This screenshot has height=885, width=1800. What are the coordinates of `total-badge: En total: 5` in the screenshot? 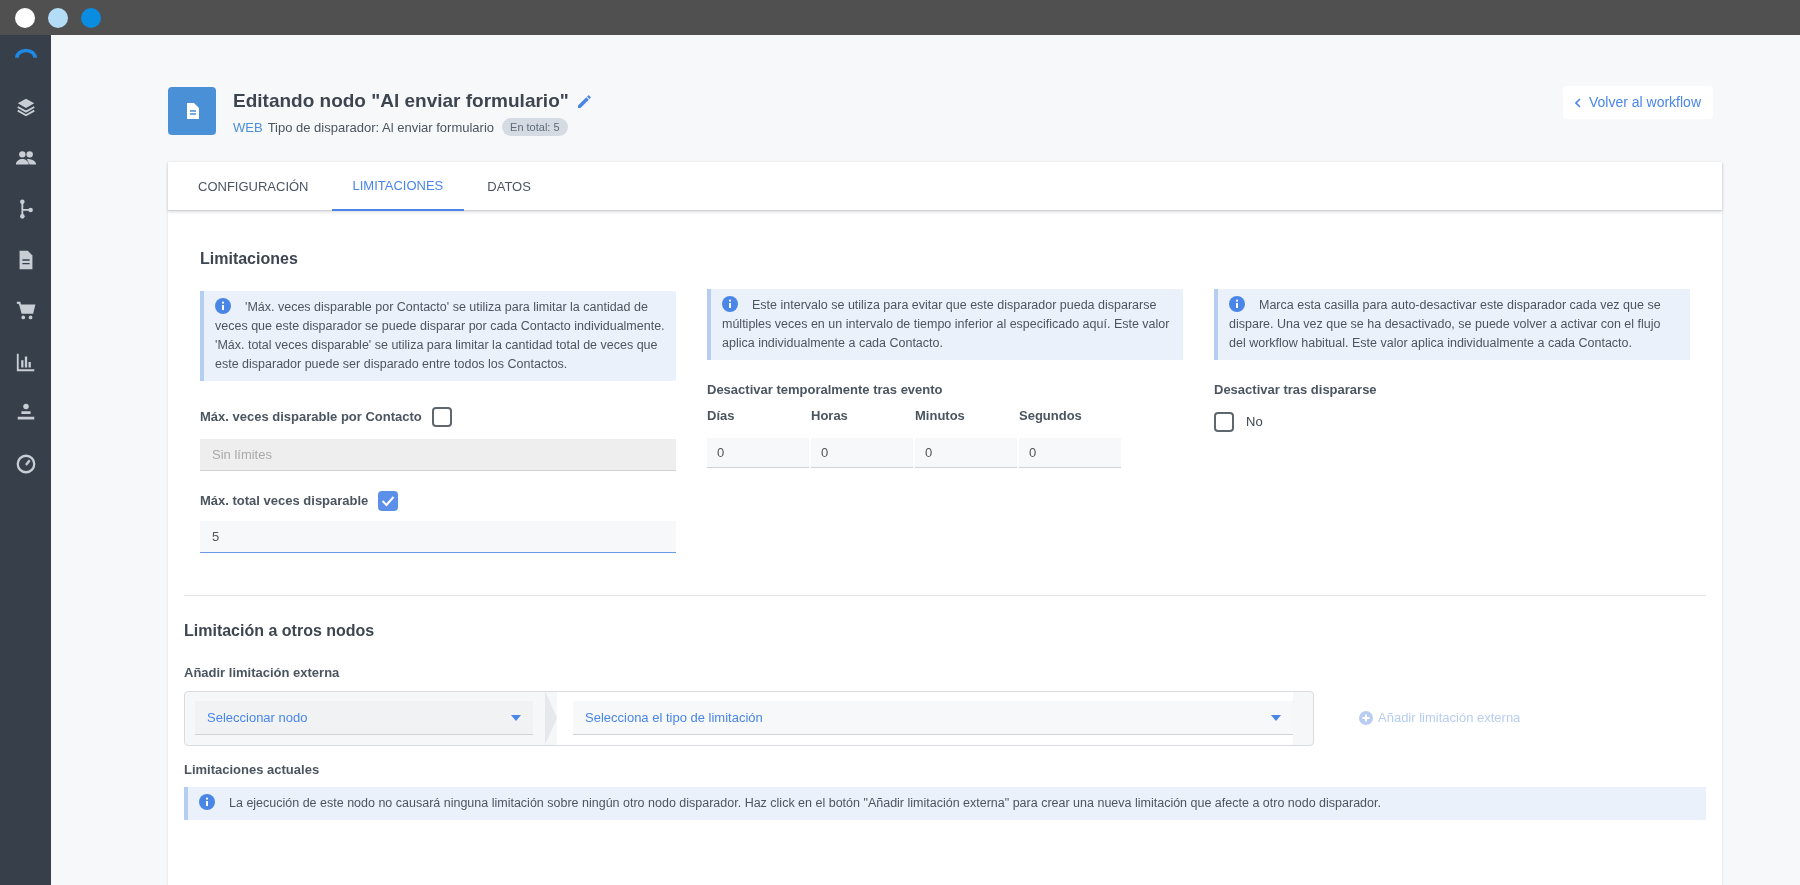 It's located at (535, 127).